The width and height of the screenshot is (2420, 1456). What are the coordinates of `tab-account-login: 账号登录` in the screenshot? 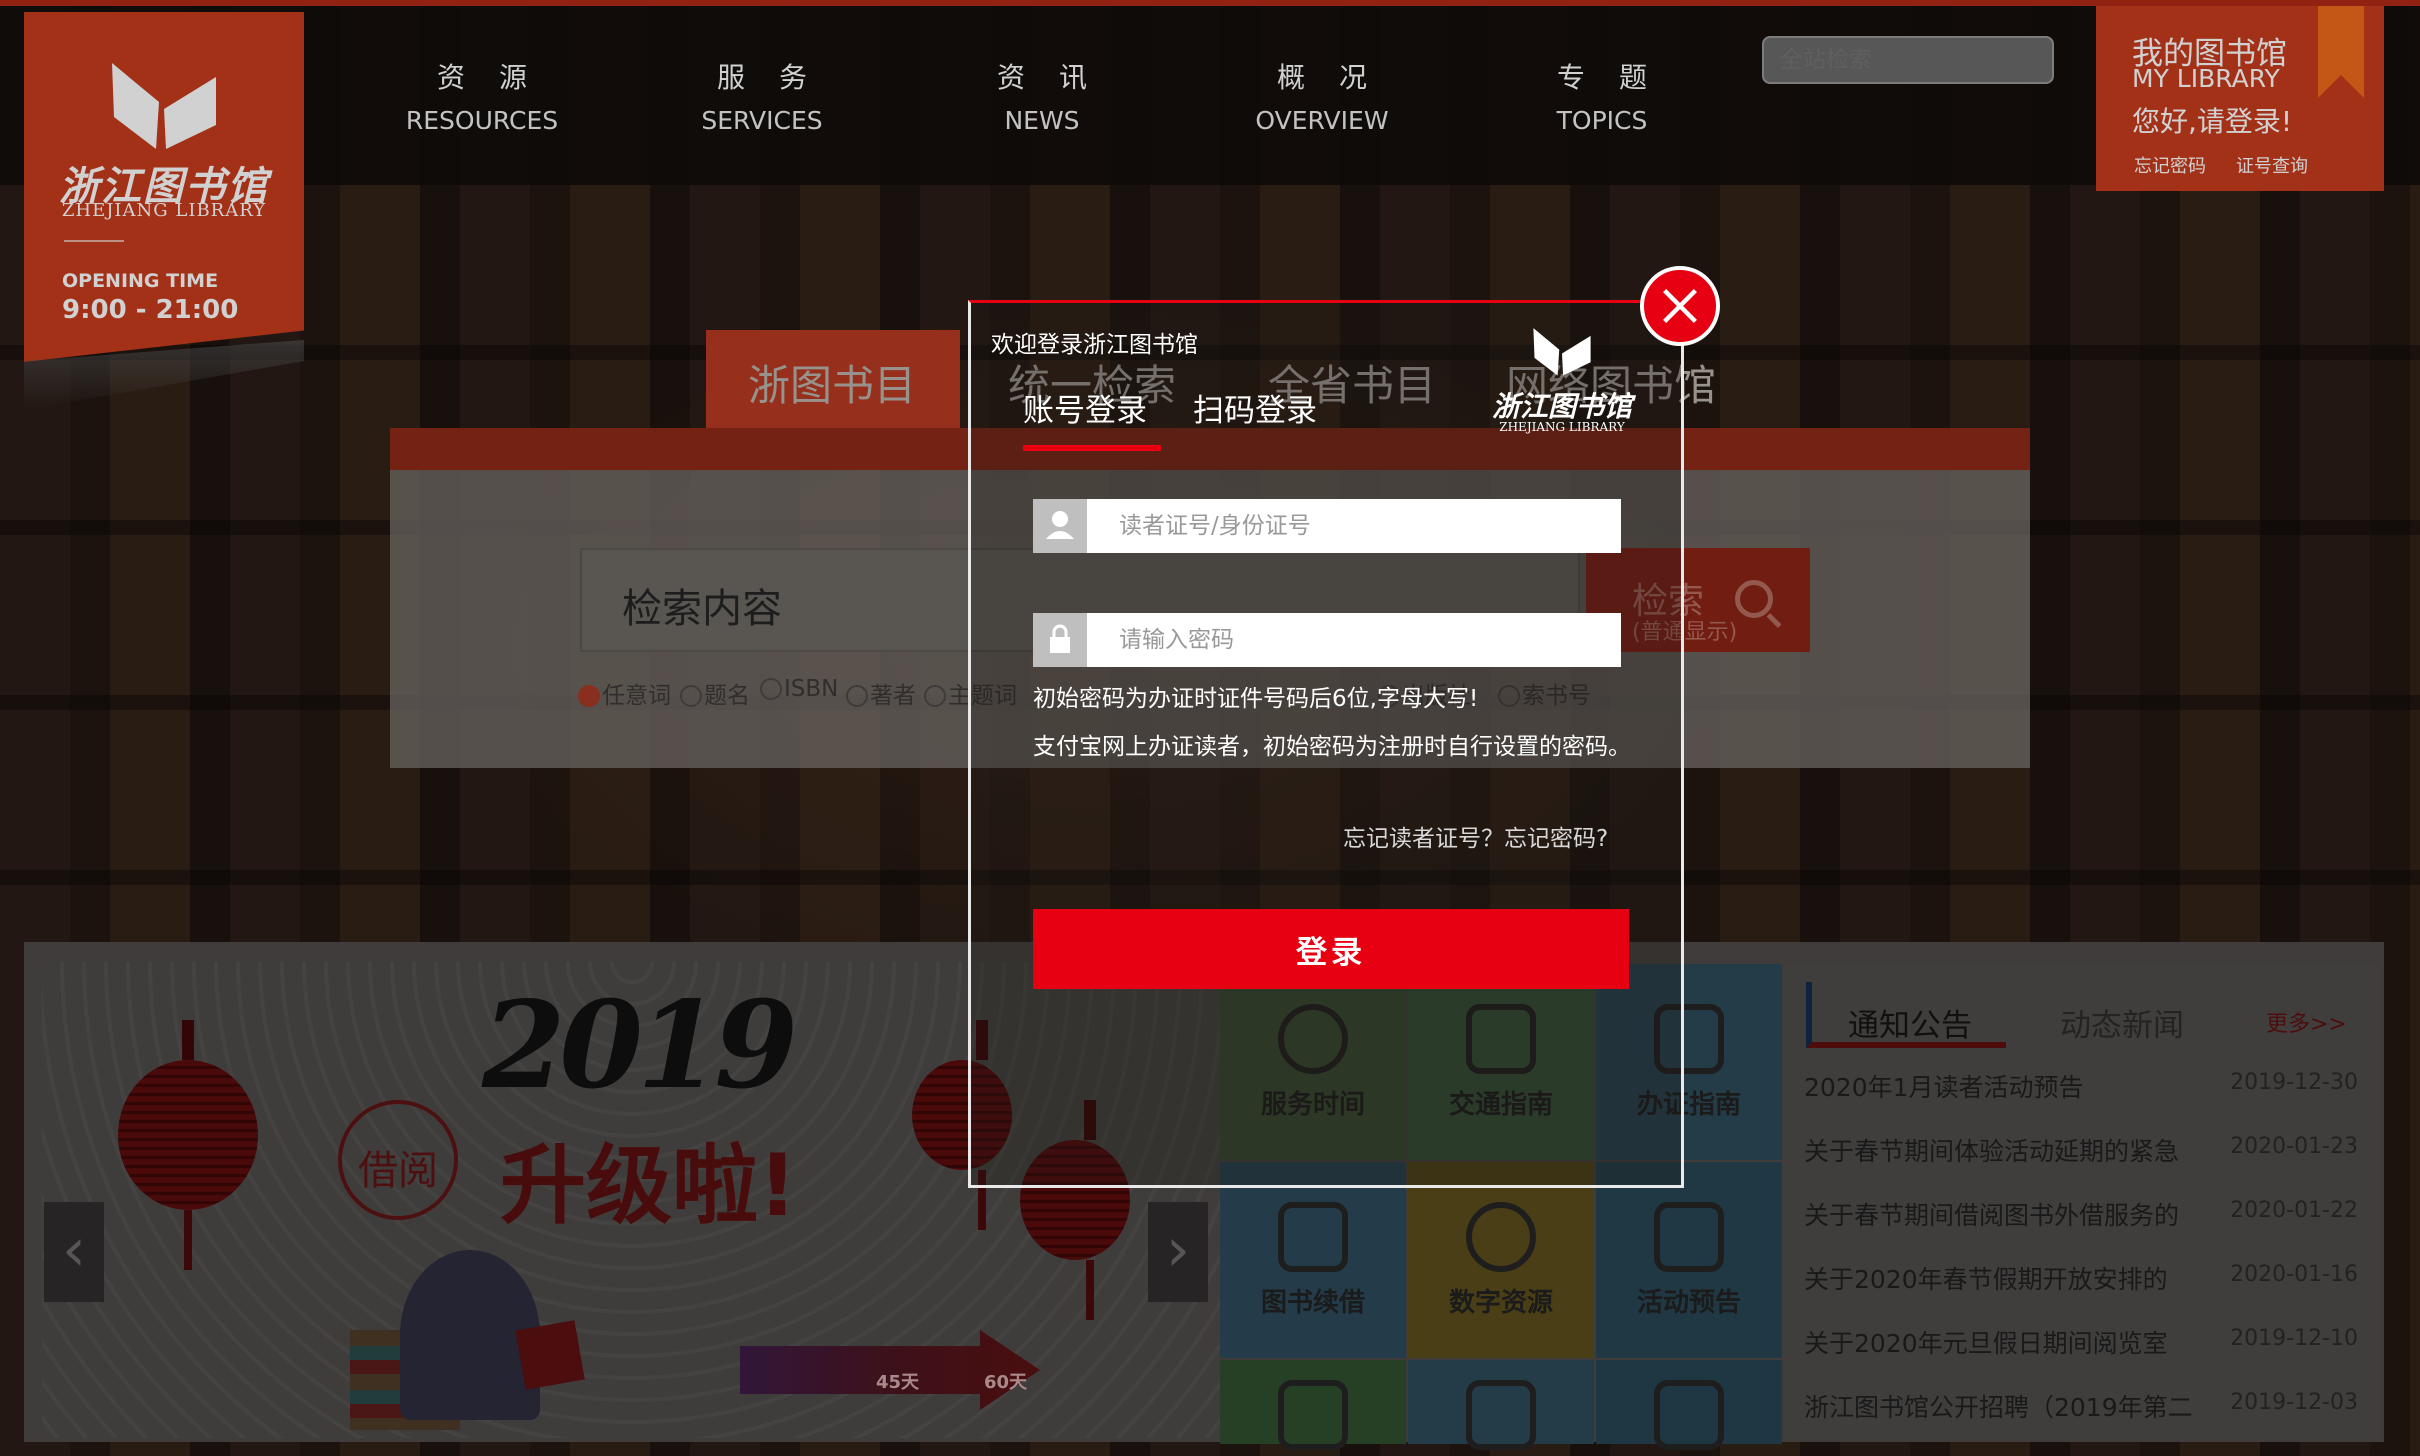 It's located at (1085, 407).